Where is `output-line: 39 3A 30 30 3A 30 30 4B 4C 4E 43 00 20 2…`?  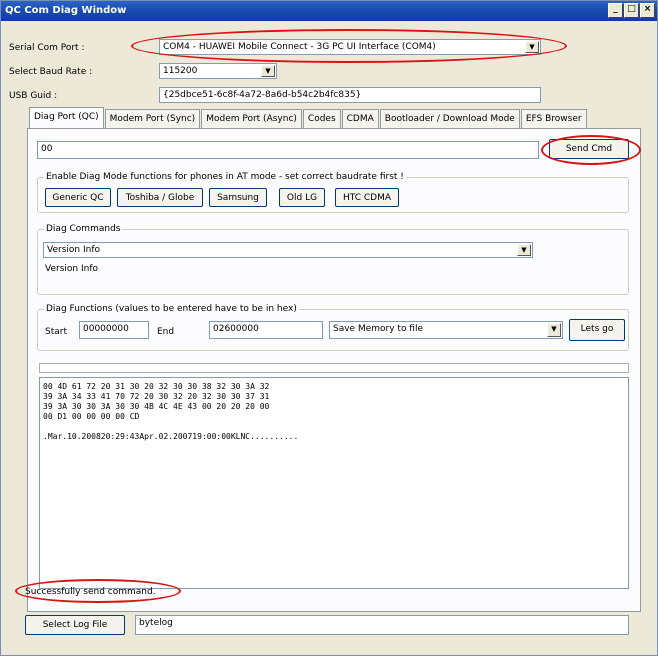 output-line: 39 3A 30 30 3A 30 30 4B 4C 4E 43 00 20 2… is located at coordinates (156, 406).